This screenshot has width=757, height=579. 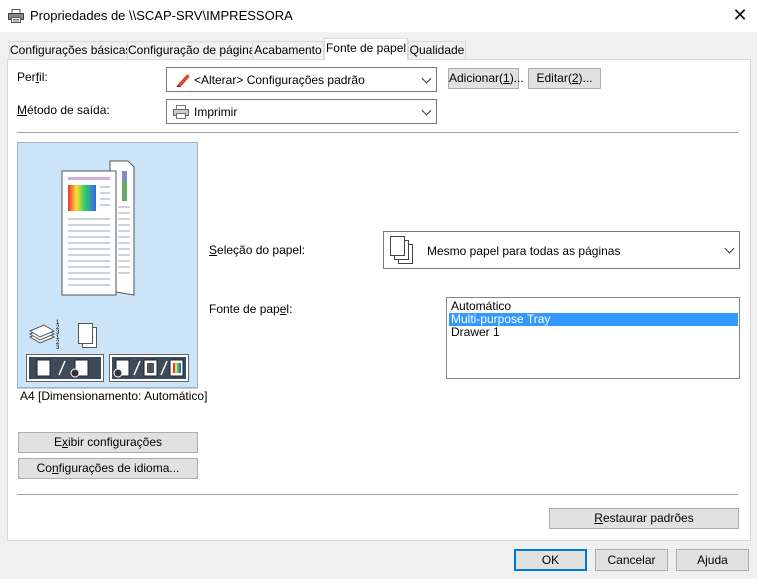 I want to click on close-icon: ✕, so click(x=740, y=15).